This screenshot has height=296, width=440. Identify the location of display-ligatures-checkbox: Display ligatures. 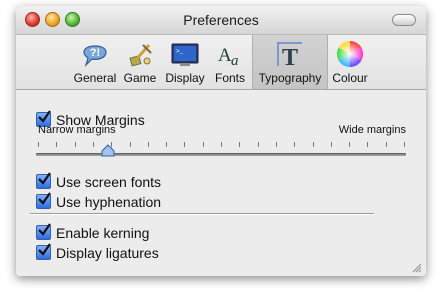
(97, 253).